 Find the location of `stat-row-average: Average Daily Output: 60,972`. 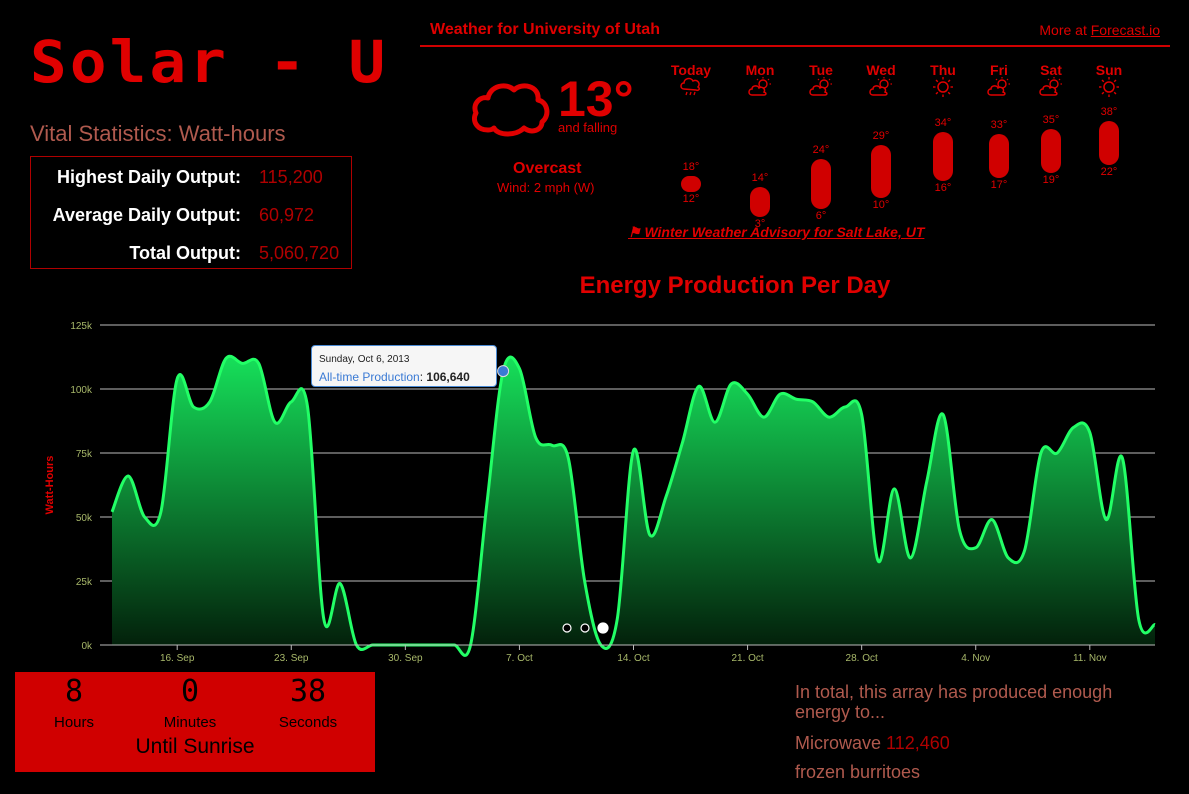

stat-row-average: Average Daily Output: 60,972 is located at coordinates (191, 220).